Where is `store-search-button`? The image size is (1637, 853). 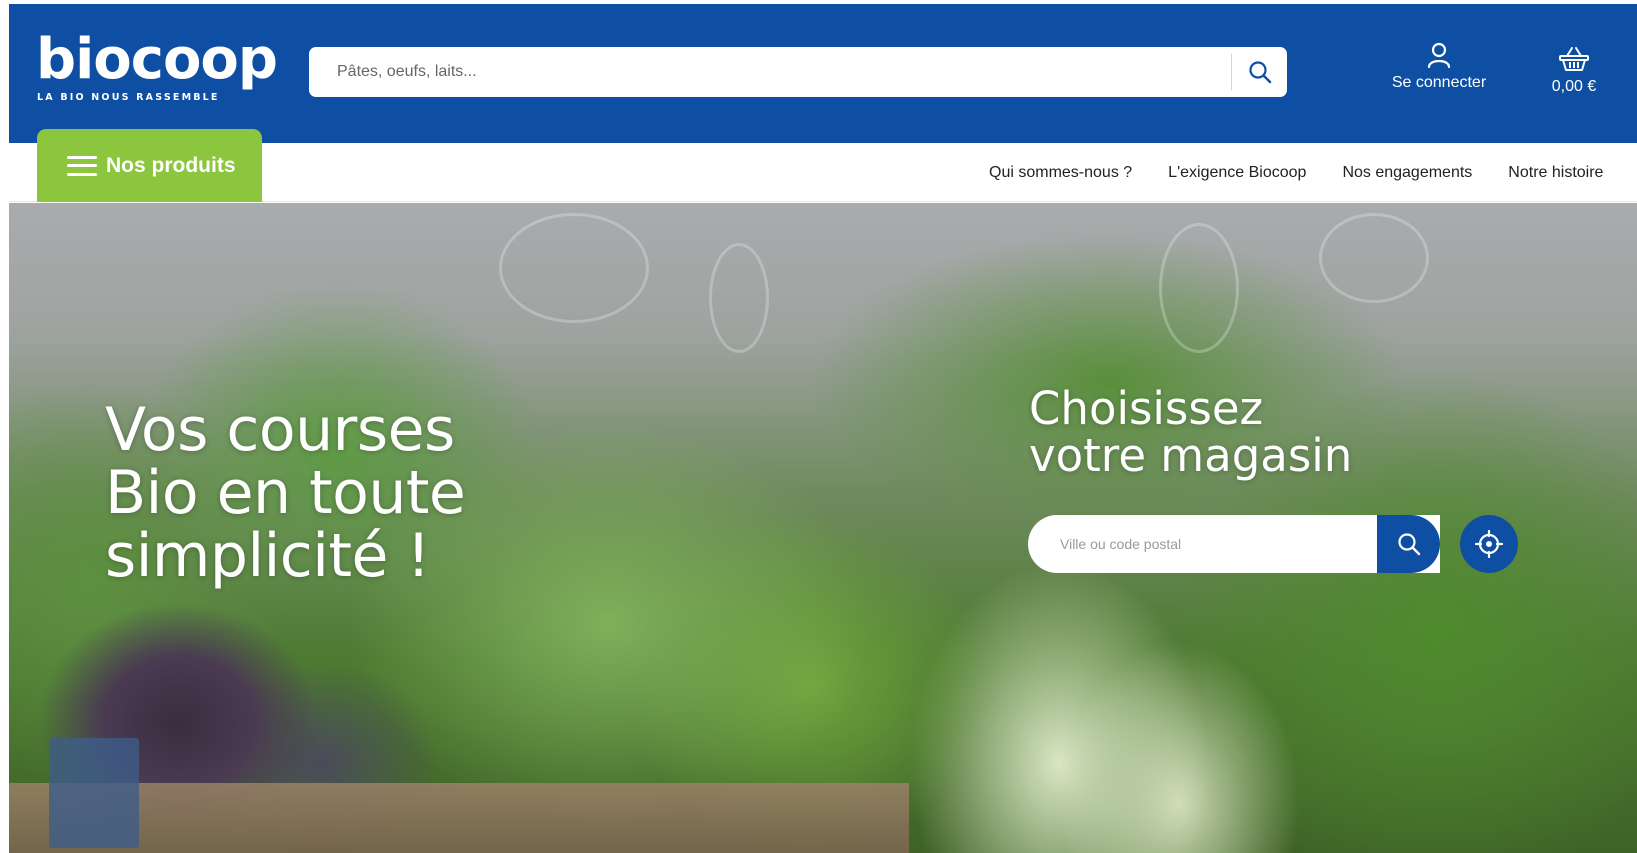
store-search-button is located at coordinates (1408, 544).